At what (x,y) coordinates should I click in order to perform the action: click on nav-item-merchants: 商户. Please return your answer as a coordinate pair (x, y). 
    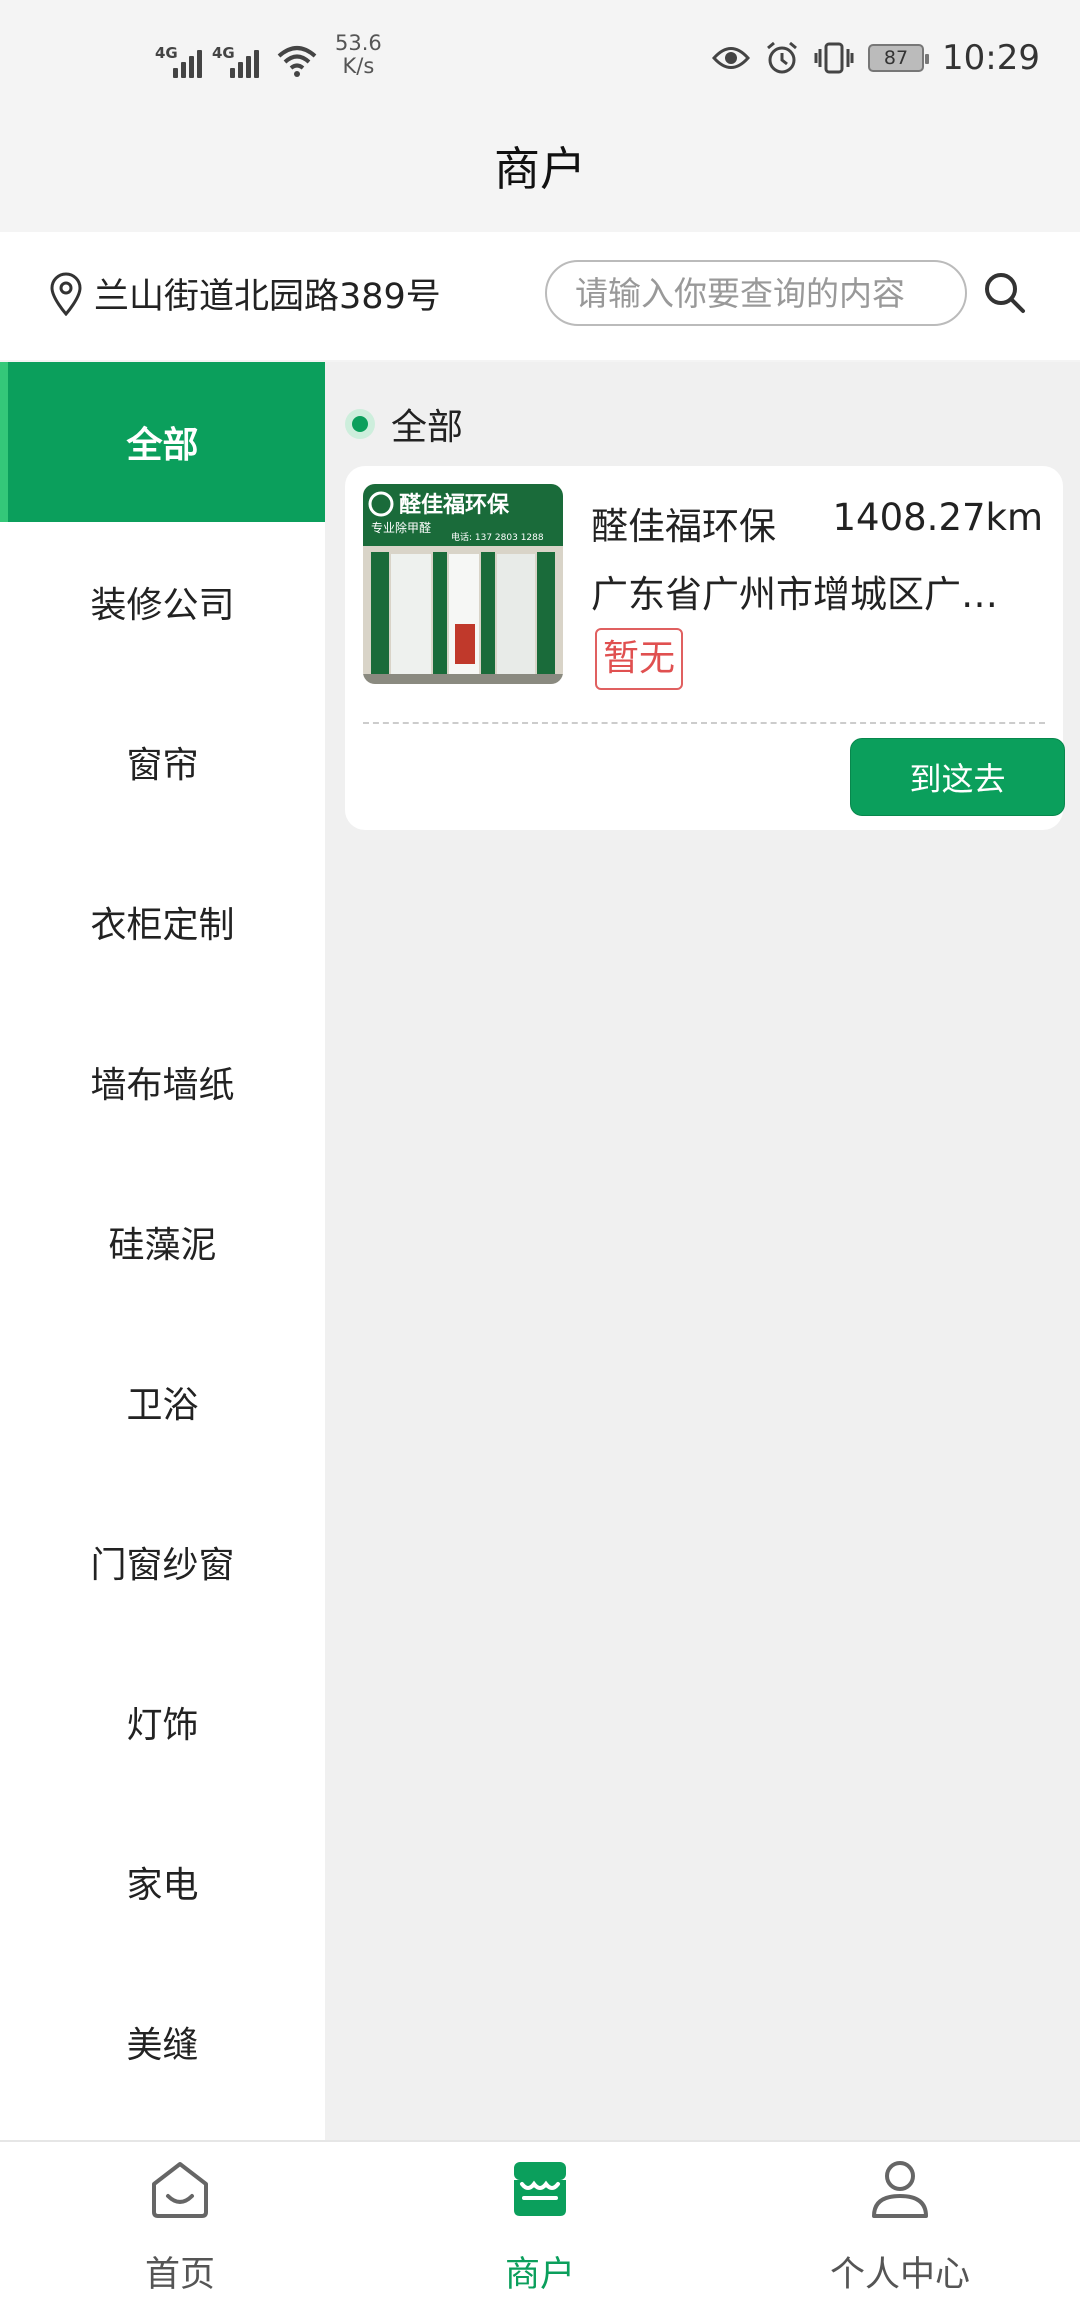
    Looking at the image, I should click on (540, 2226).